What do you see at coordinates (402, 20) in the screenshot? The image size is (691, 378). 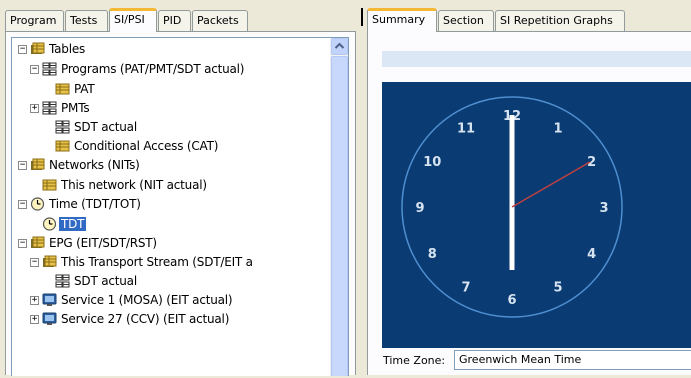 I see `tab-summary: Summary` at bounding box center [402, 20].